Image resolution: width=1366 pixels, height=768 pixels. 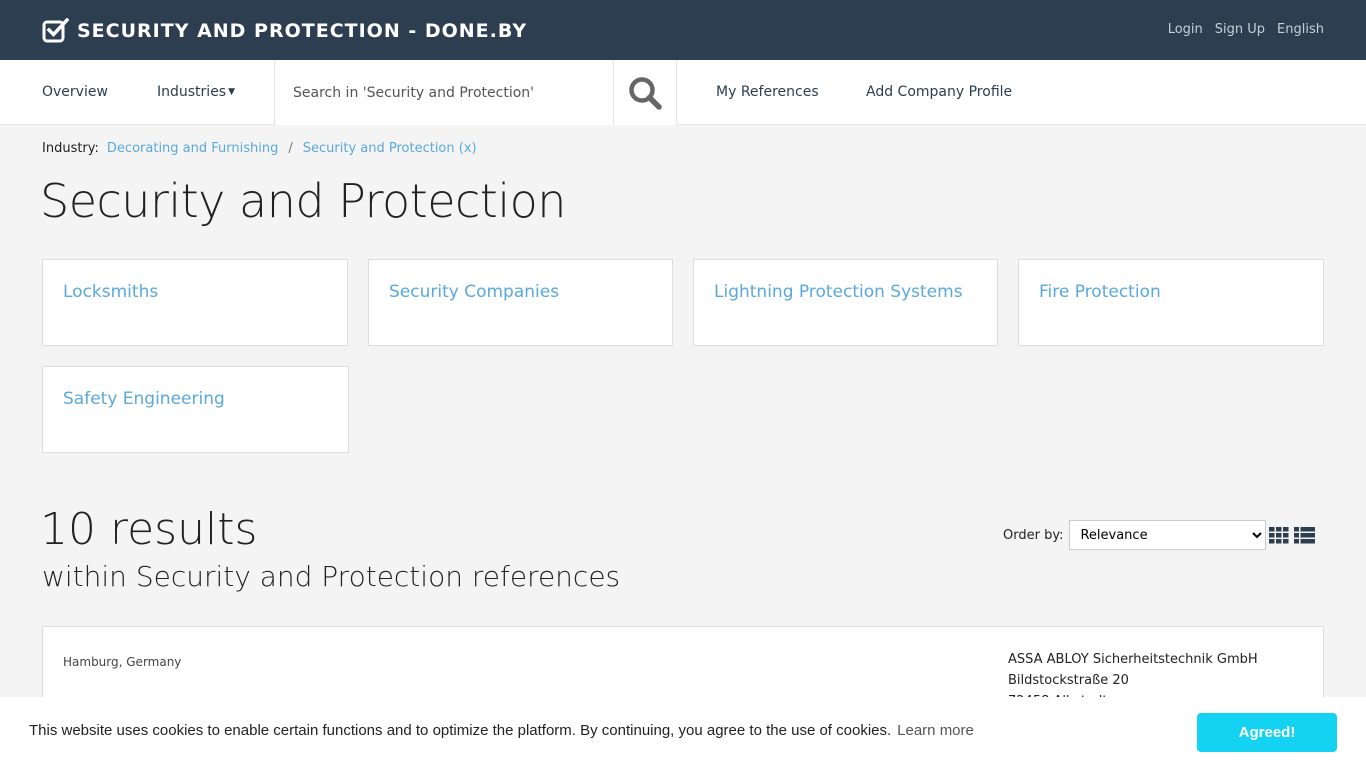 What do you see at coordinates (303, 201) in the screenshot?
I see `page-title: Security and Protection` at bounding box center [303, 201].